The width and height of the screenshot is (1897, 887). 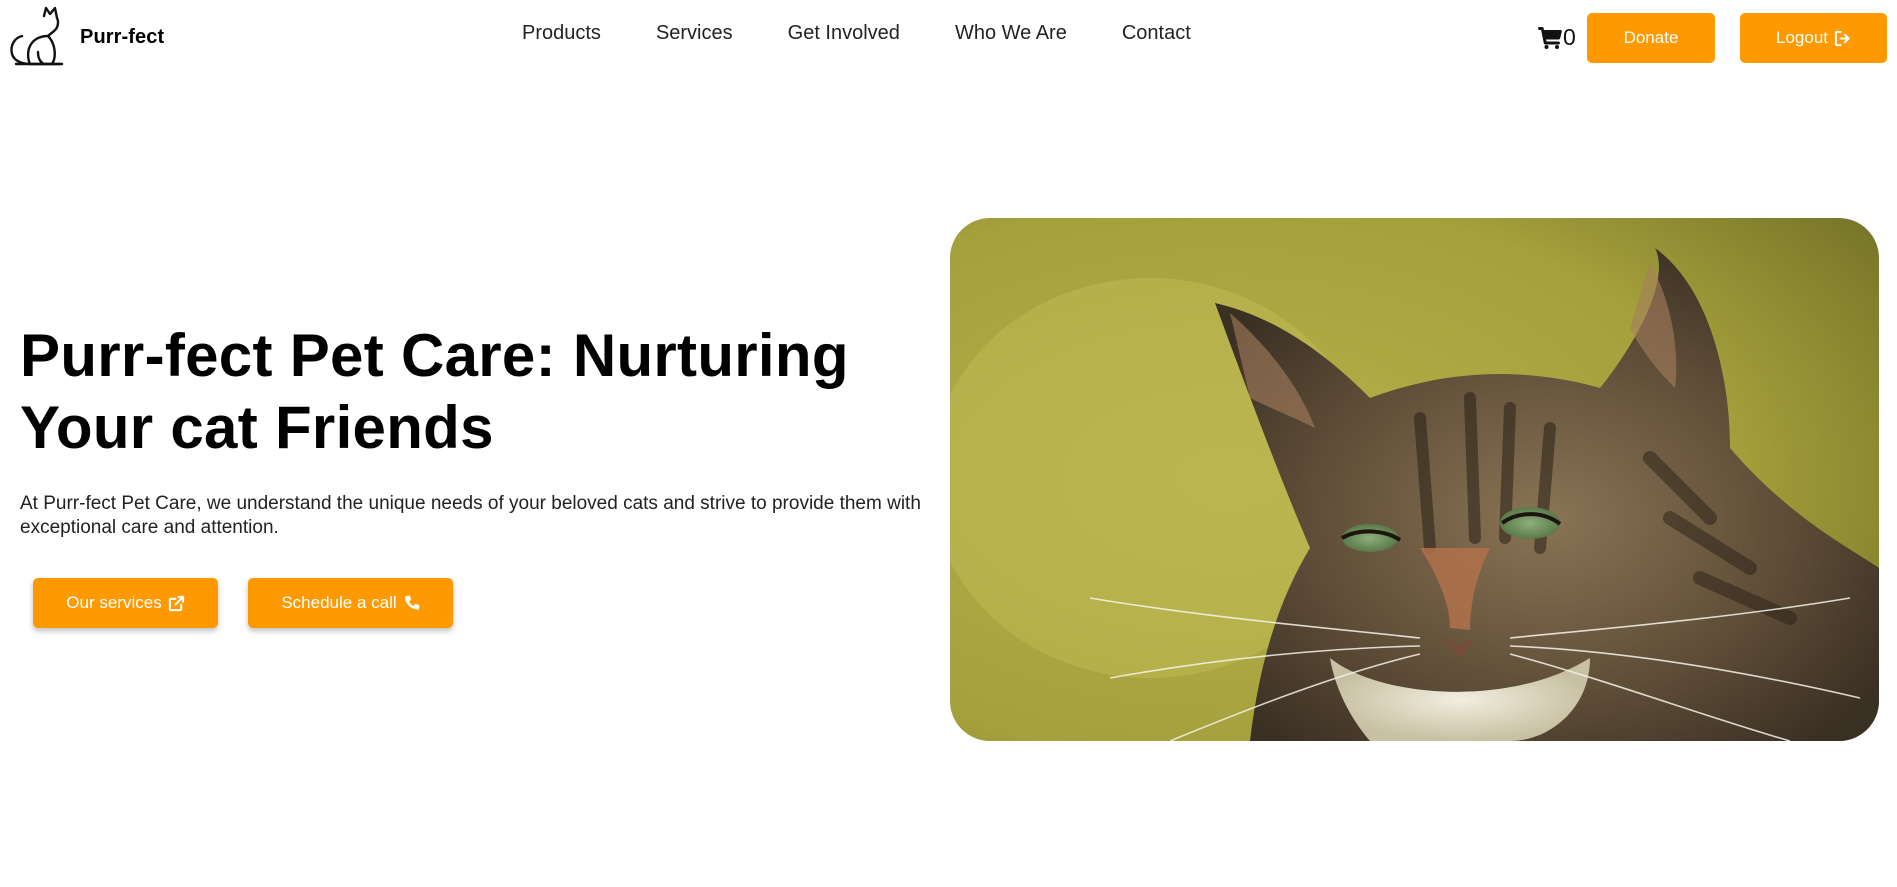 I want to click on brand-link: Purr-fect, so click(x=86, y=37).